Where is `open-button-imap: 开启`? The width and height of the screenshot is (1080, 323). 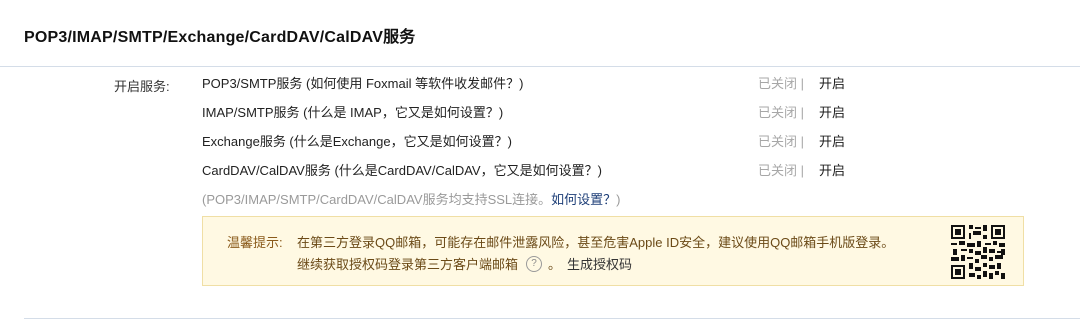 open-button-imap: 开启 is located at coordinates (832, 111).